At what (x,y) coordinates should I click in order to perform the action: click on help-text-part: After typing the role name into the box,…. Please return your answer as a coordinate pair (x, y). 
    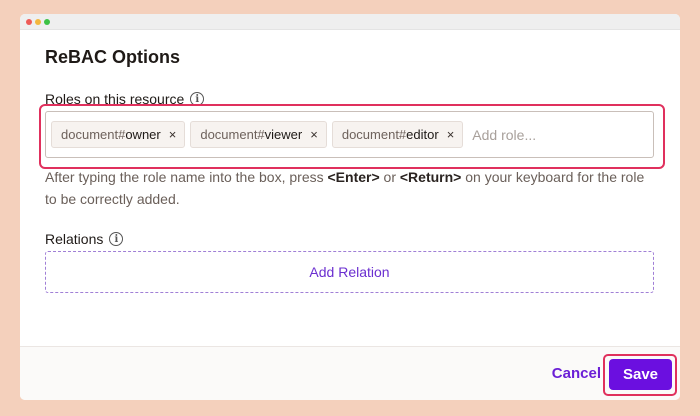
    Looking at the image, I should click on (186, 177).